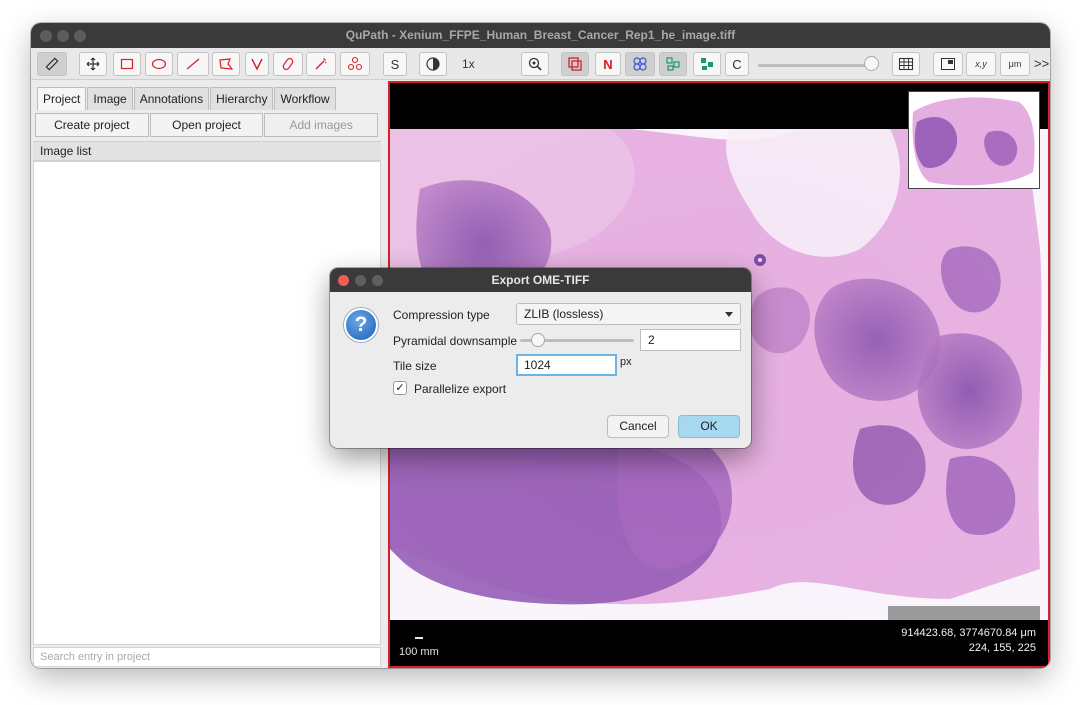 Image resolution: width=1080 pixels, height=705 pixels. I want to click on downsample-field: 2, so click(690, 340).